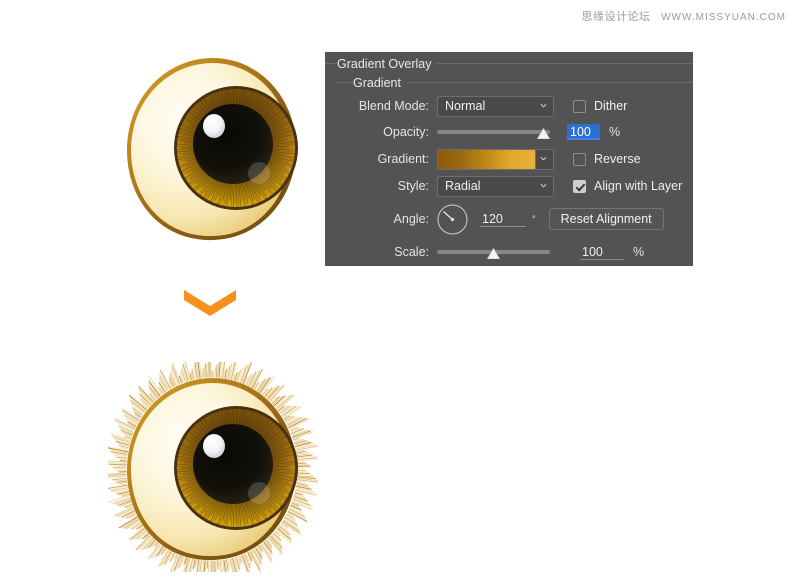 This screenshot has width=800, height=581. What do you see at coordinates (210, 302) in the screenshot?
I see `down-arrow-icon` at bounding box center [210, 302].